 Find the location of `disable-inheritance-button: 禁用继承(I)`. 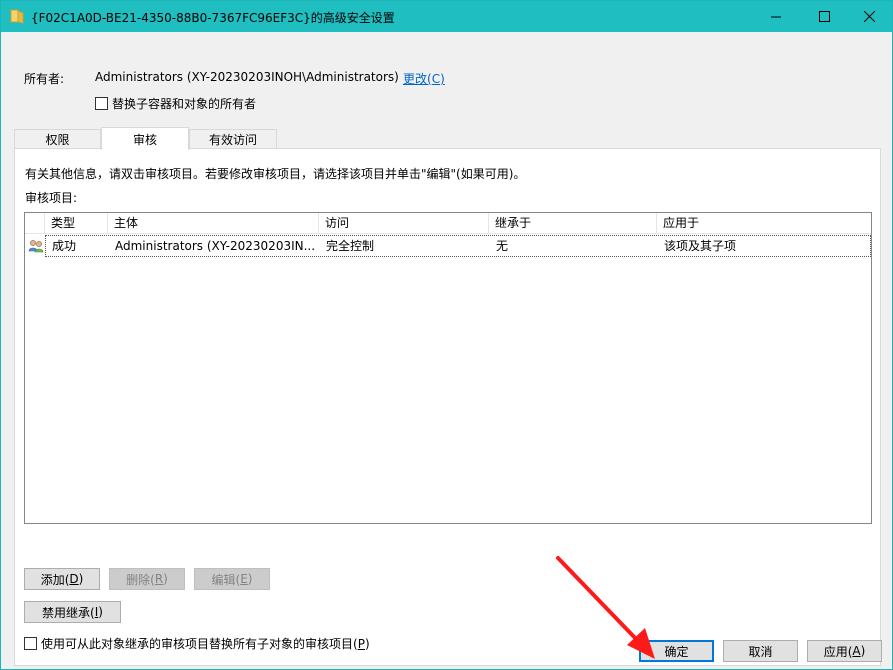

disable-inheritance-button: 禁用继承(I) is located at coordinates (72, 612).